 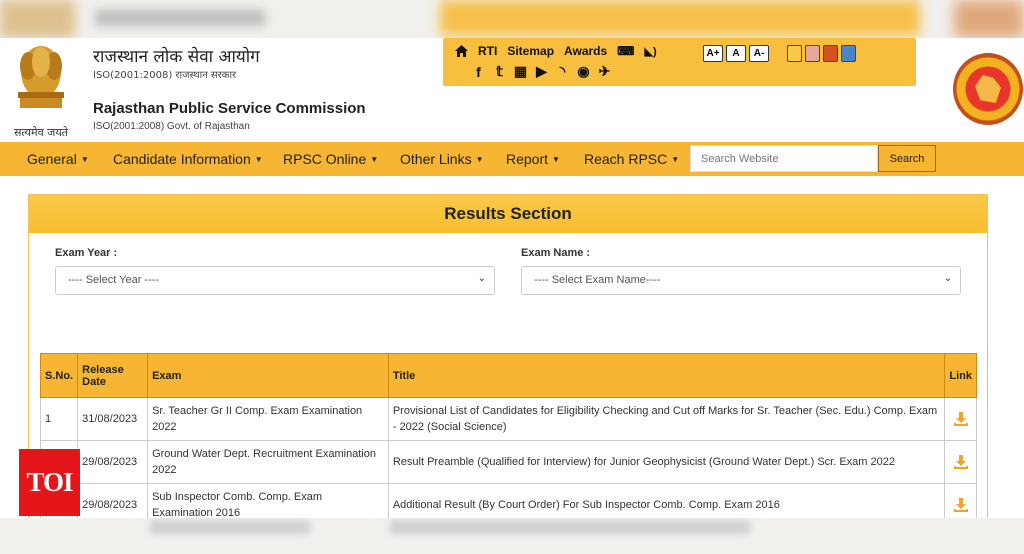 What do you see at coordinates (113, 419) in the screenshot?
I see `cell-date: 31/08/2023` at bounding box center [113, 419].